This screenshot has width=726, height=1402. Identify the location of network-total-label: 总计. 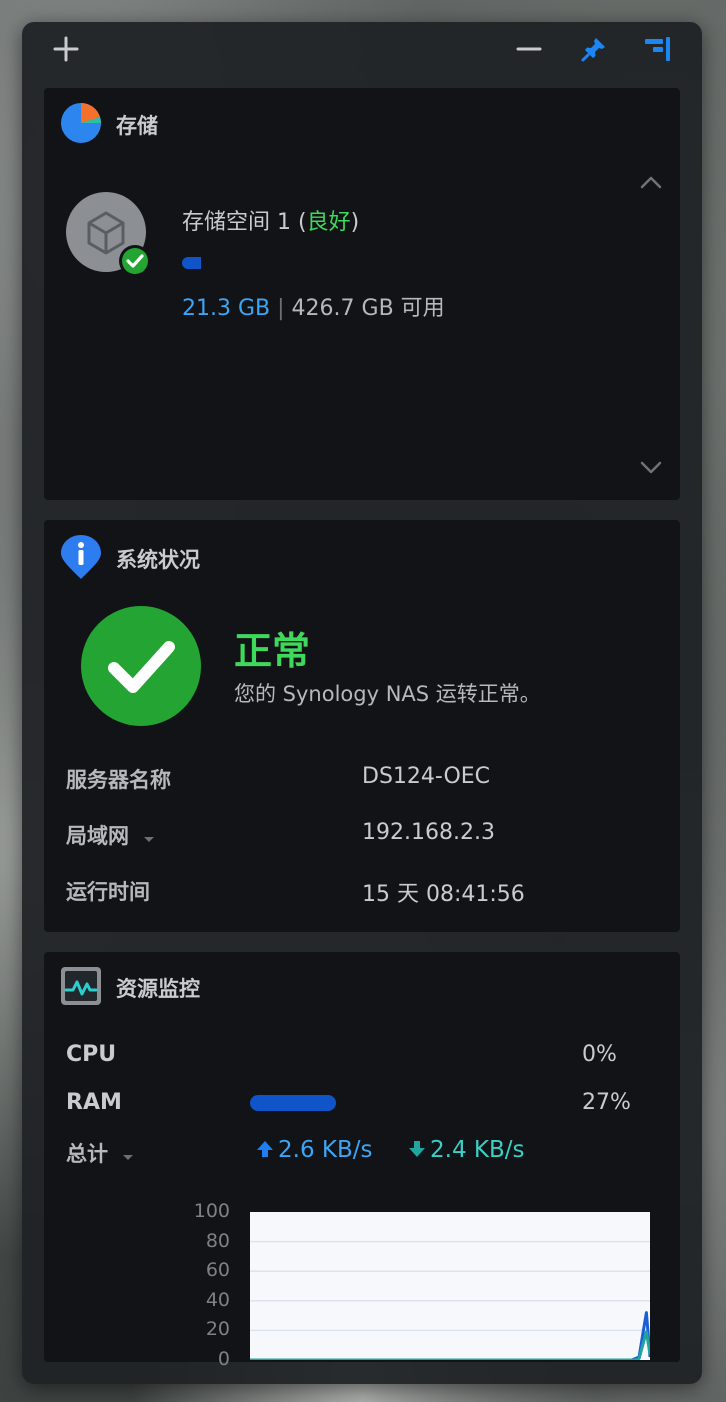
(87, 1154).